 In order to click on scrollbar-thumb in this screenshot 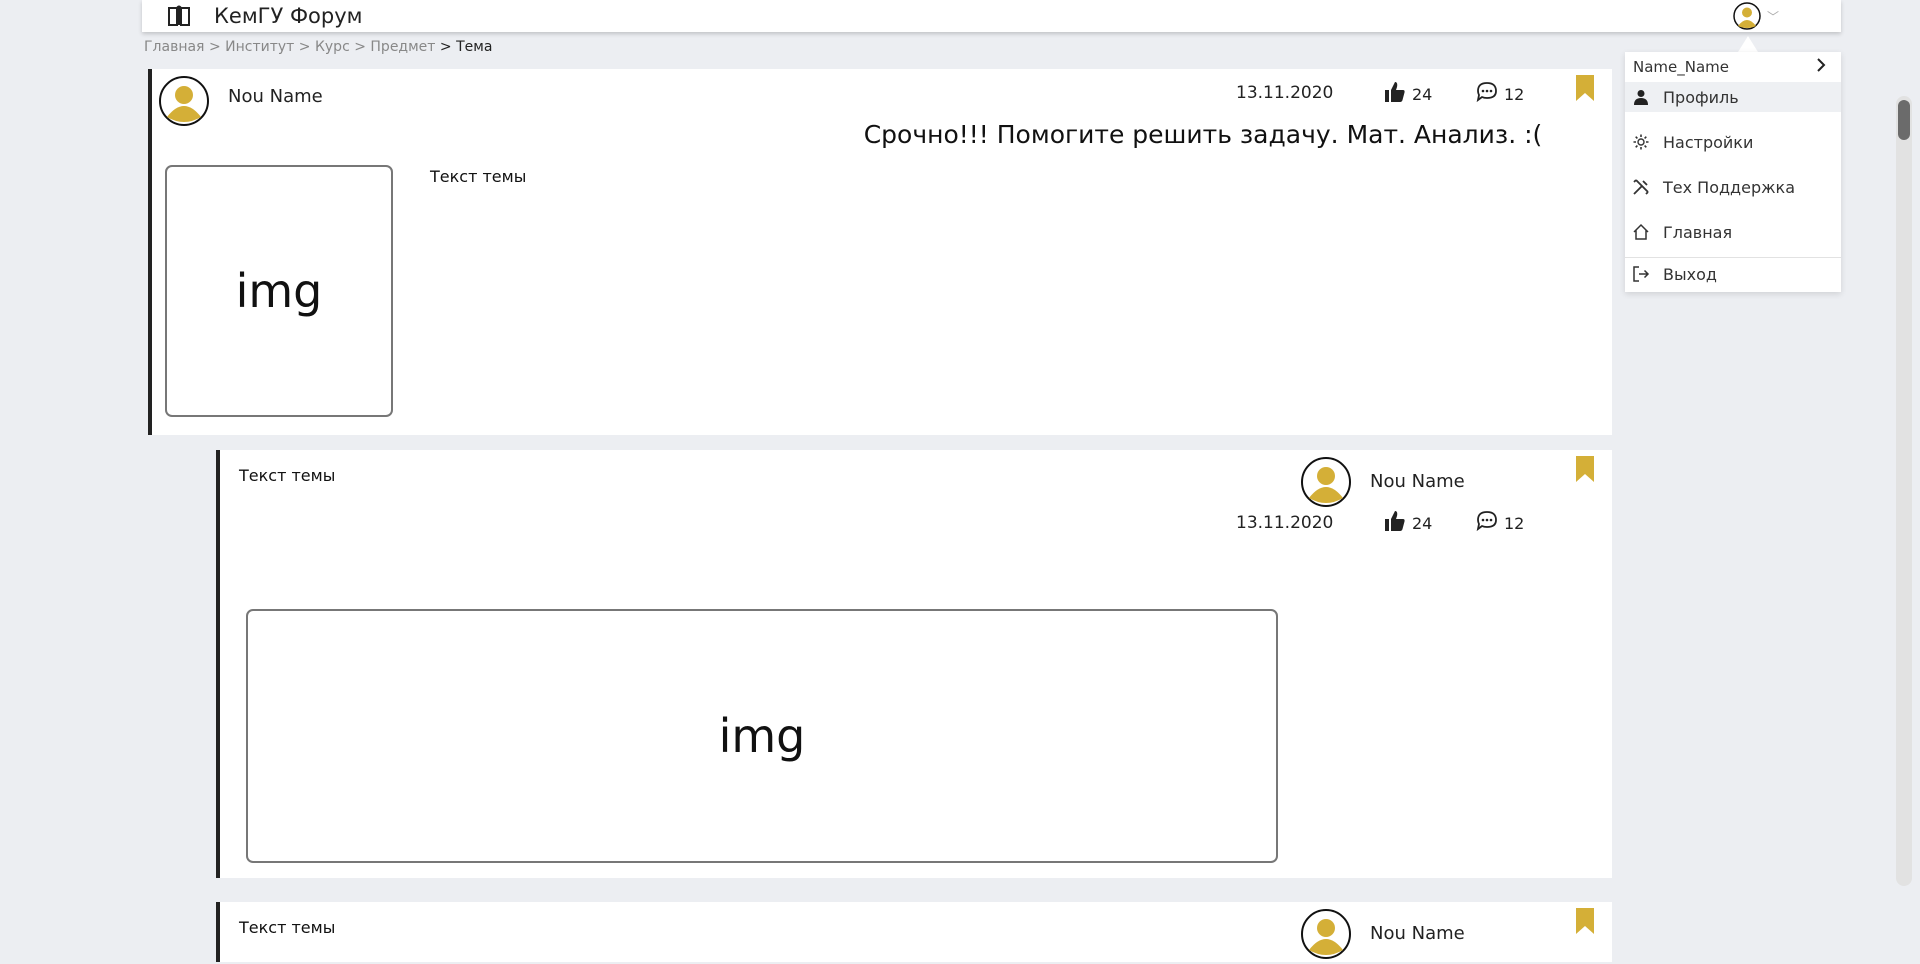, I will do `click(1904, 120)`.